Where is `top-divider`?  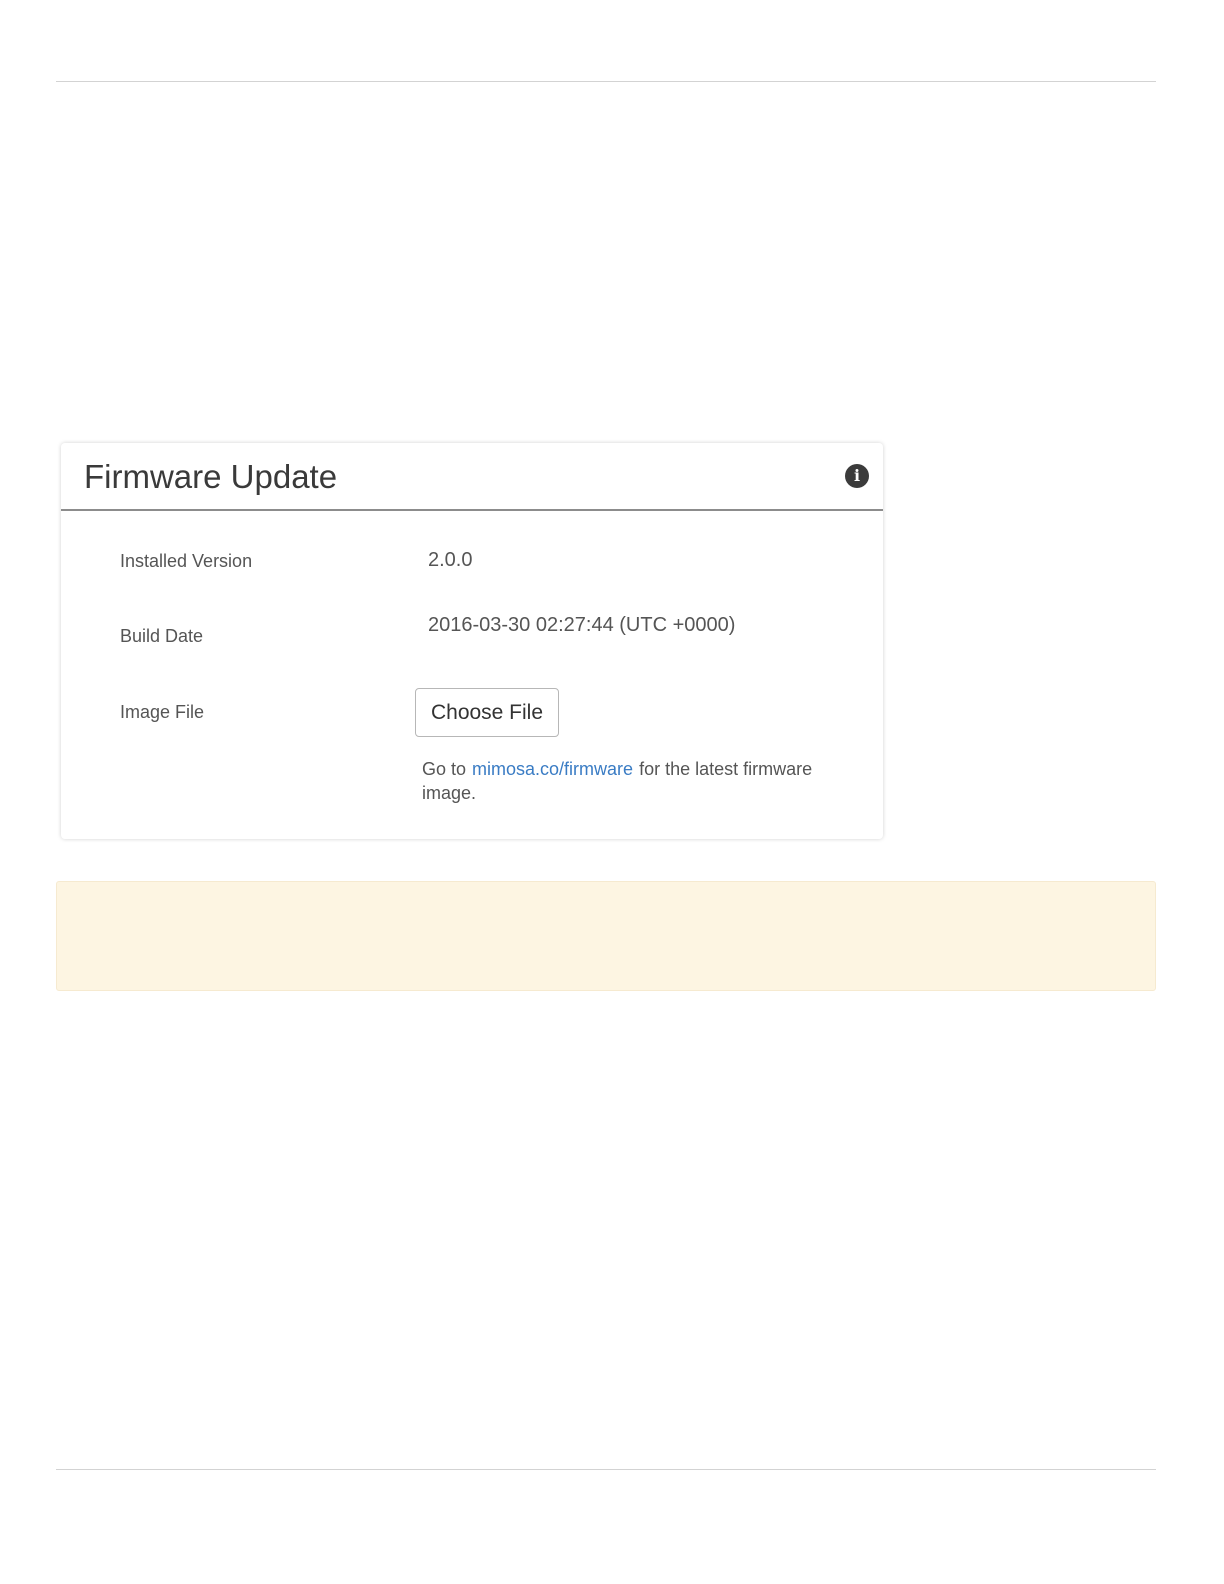 top-divider is located at coordinates (606, 81).